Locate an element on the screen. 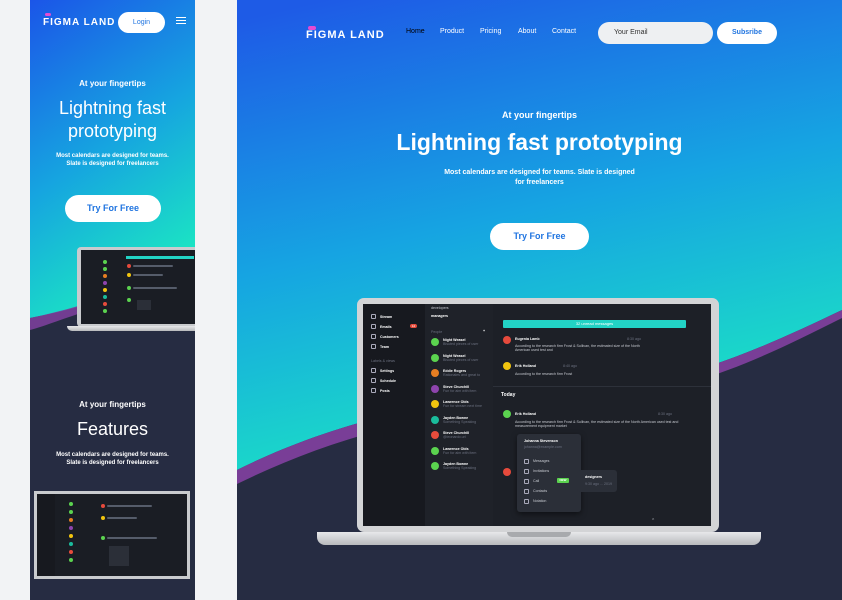  contact-subtitle: Fun for stream next time is located at coordinates (462, 406).